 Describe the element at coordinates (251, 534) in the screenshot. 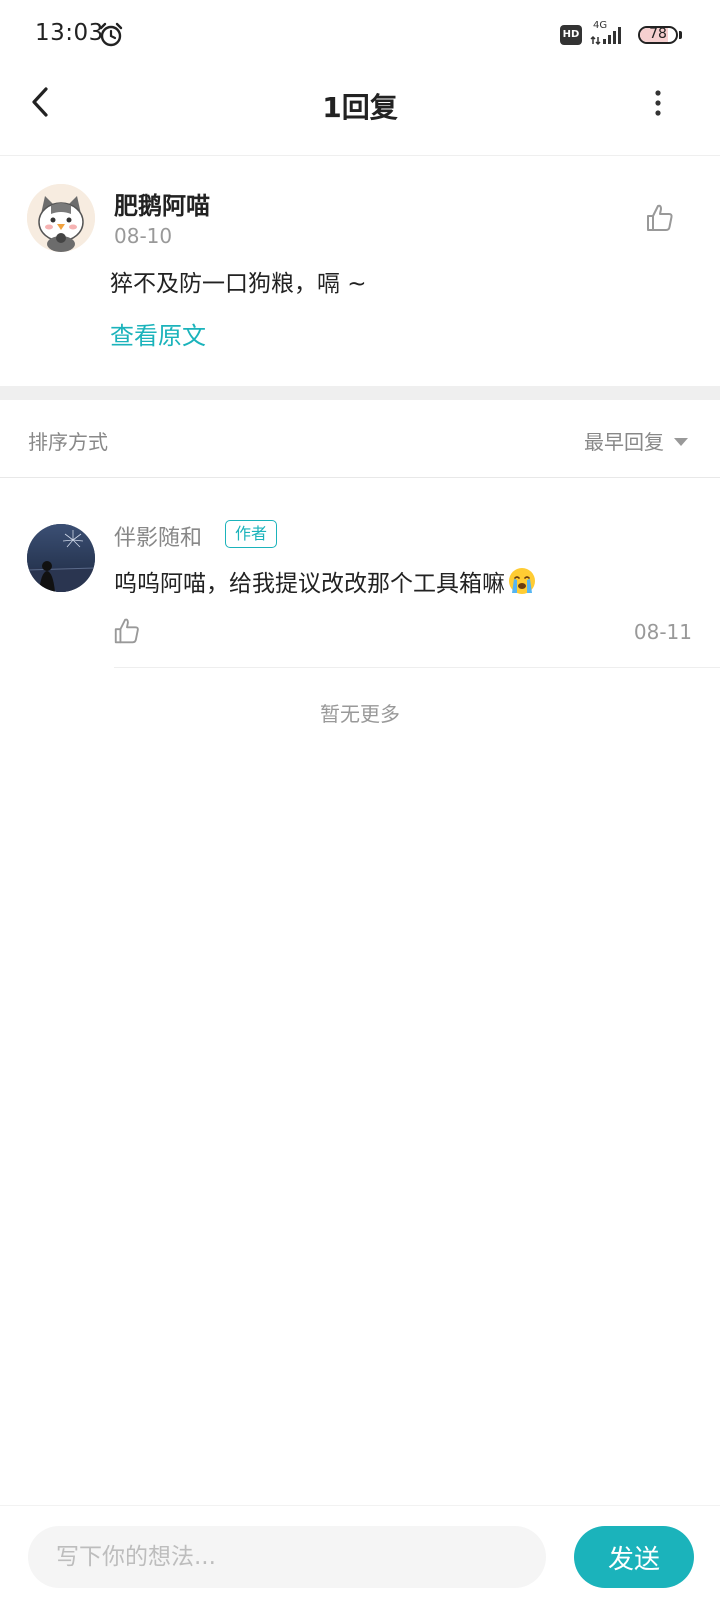

I see `author-badge: 作者` at that location.